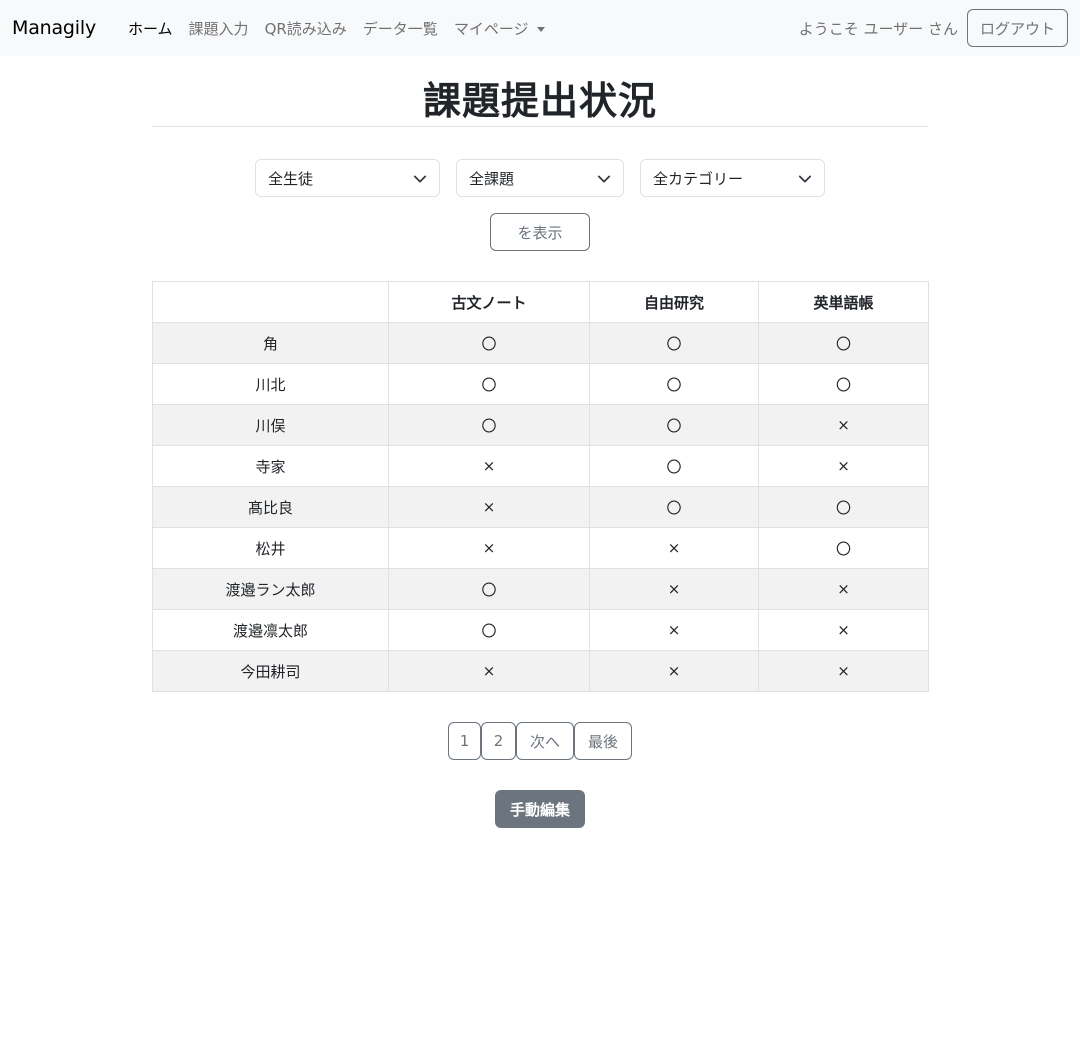 Image resolution: width=1080 pixels, height=1037 pixels. What do you see at coordinates (270, 548) in the screenshot?
I see `student-name: 松井` at bounding box center [270, 548].